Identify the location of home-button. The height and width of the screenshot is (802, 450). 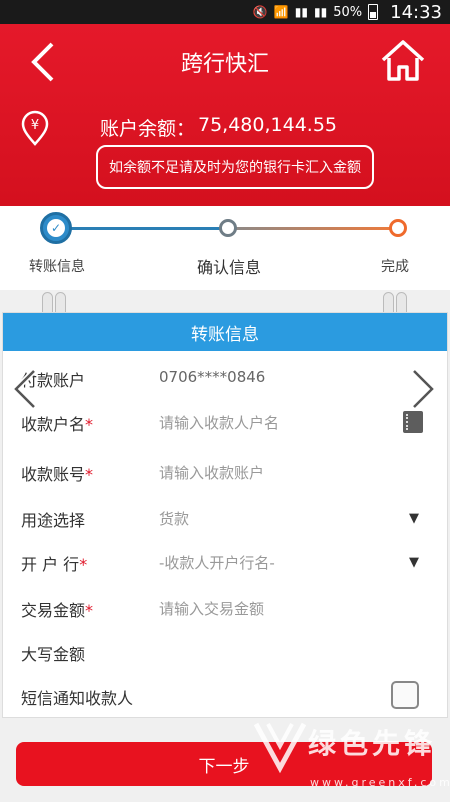
(403, 61).